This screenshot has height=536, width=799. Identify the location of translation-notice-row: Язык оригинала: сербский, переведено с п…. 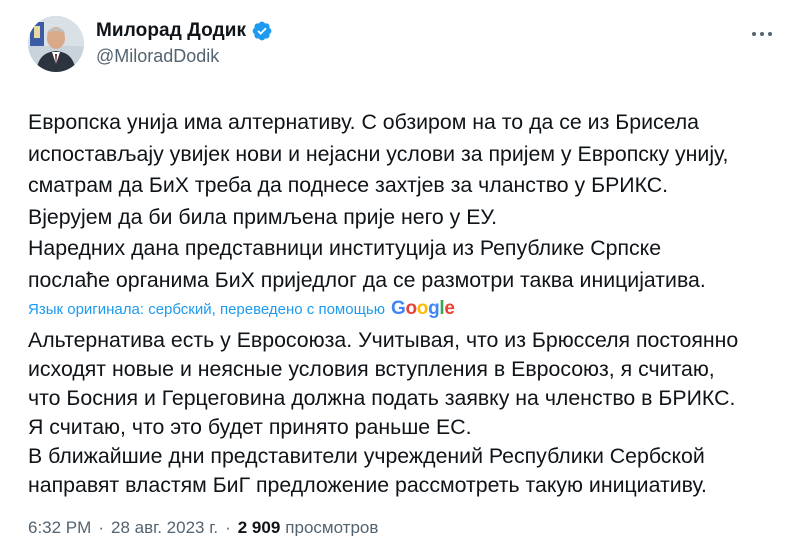
(402, 309).